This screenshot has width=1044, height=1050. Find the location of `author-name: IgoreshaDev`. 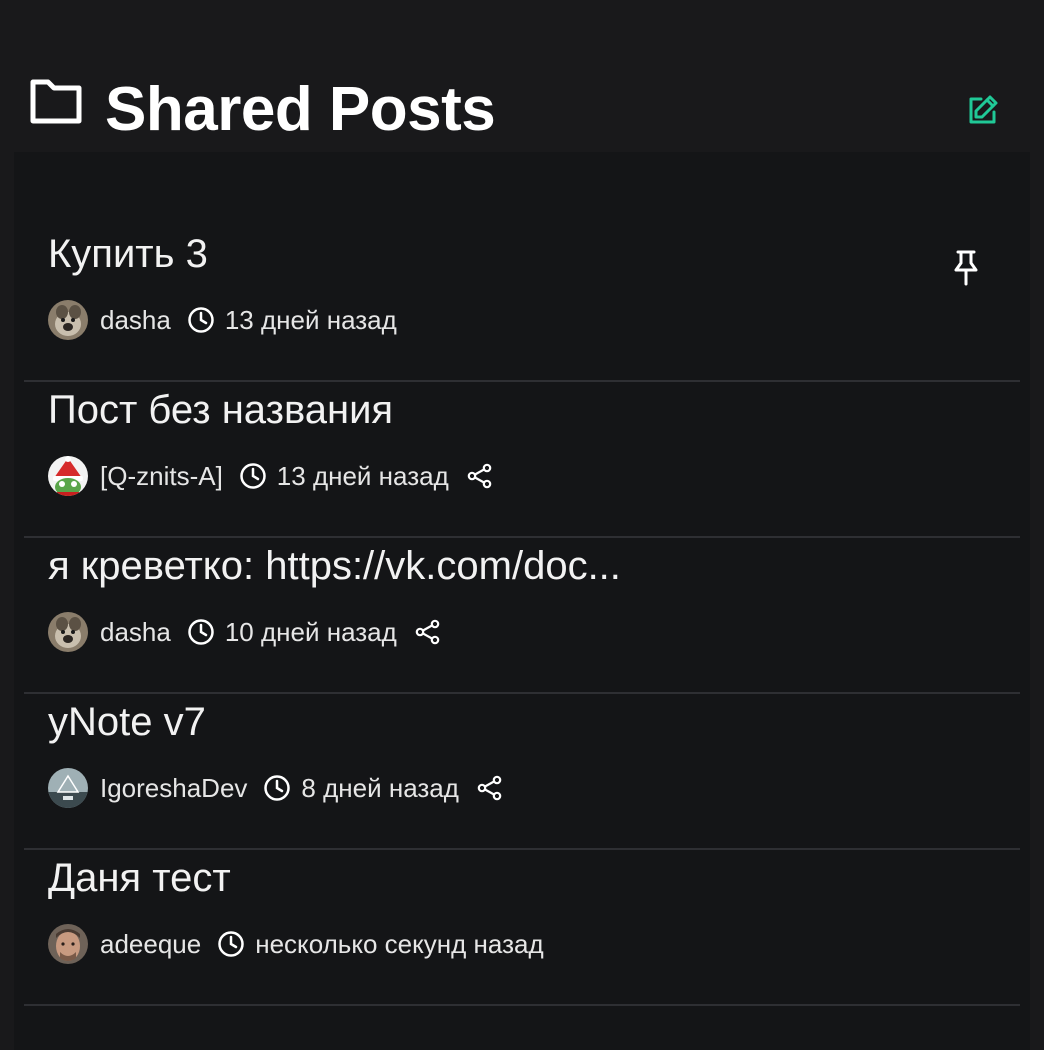

author-name: IgoreshaDev is located at coordinates (173, 788).